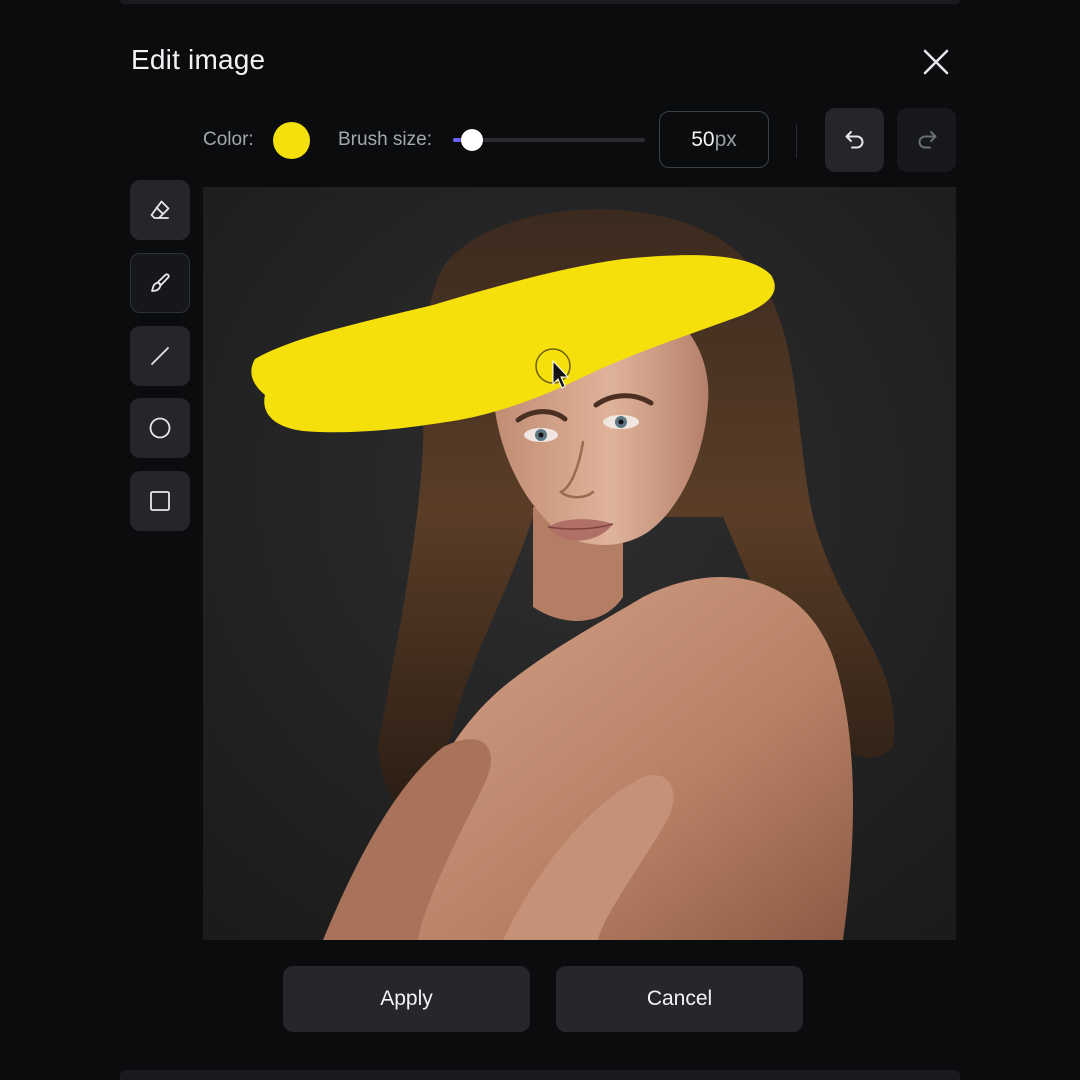 The image size is (1080, 1080). I want to click on line-icon, so click(160, 356).